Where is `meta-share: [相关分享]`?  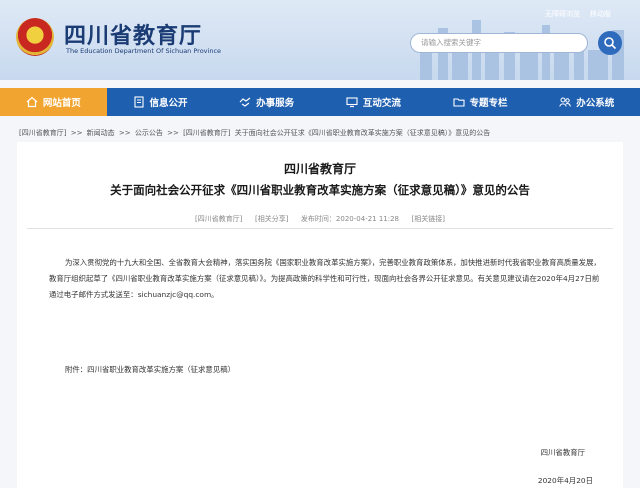
meta-share: [相关分享] is located at coordinates (271, 219).